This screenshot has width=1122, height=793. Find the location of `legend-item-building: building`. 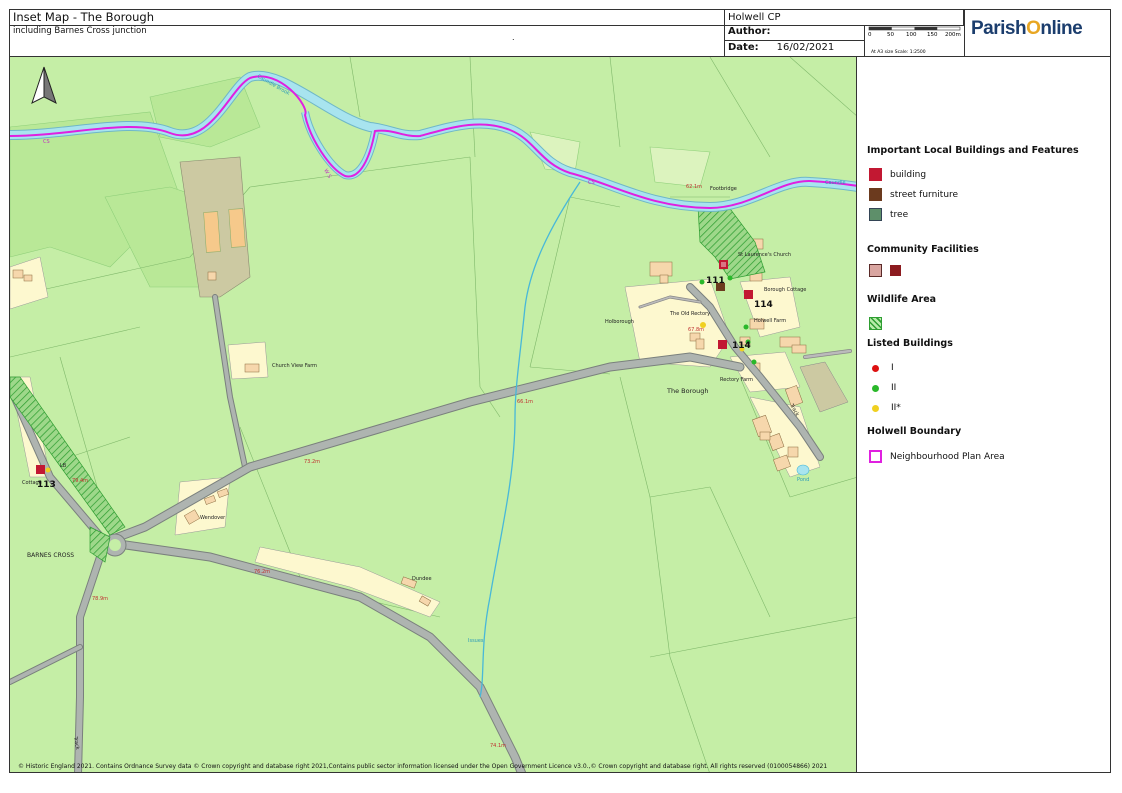

legend-item-building: building is located at coordinates (897, 174).